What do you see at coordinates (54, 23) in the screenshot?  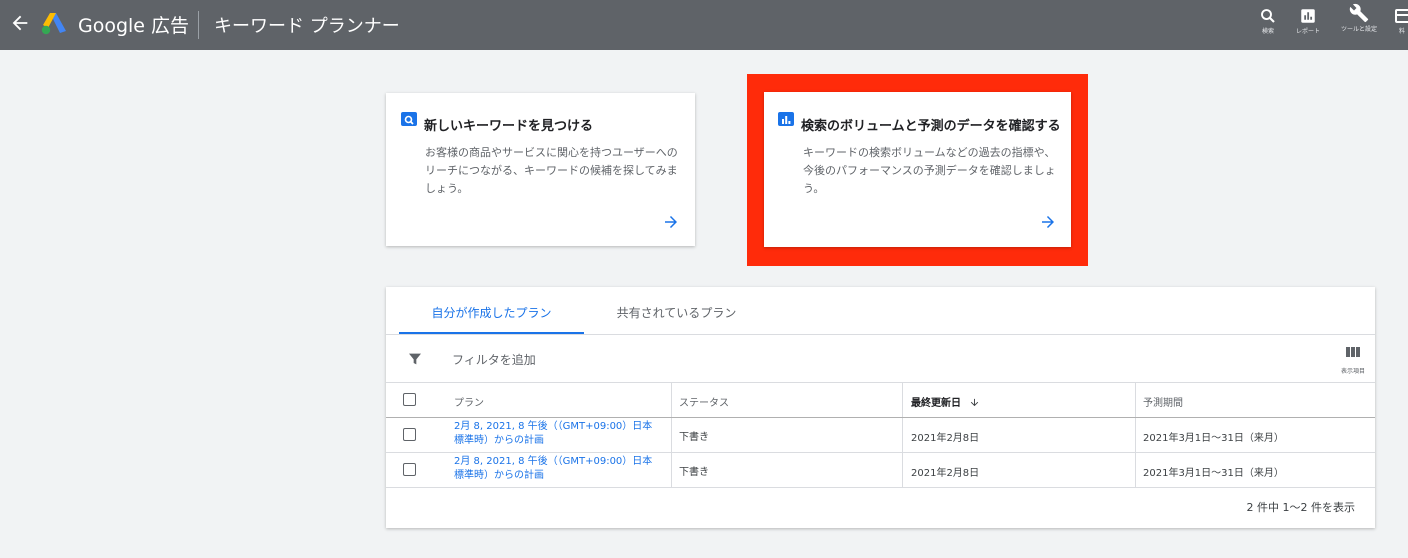 I see `google-ads-logo-icon` at bounding box center [54, 23].